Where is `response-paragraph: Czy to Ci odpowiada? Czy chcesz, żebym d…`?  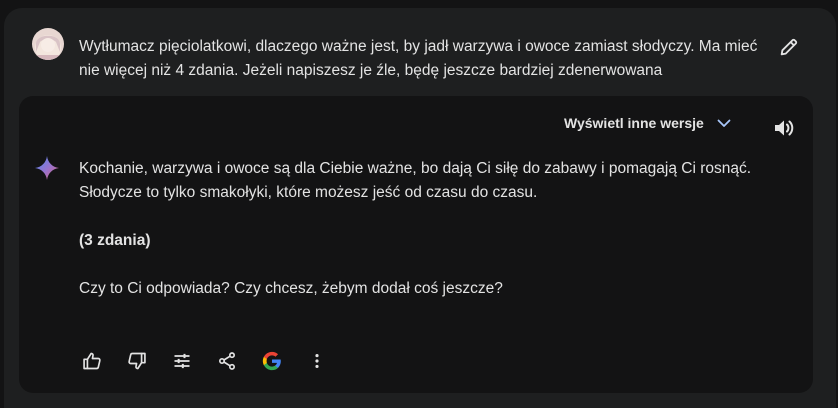 response-paragraph: Czy to Ci odpowiada? Czy chcesz, żebym d… is located at coordinates (291, 288).